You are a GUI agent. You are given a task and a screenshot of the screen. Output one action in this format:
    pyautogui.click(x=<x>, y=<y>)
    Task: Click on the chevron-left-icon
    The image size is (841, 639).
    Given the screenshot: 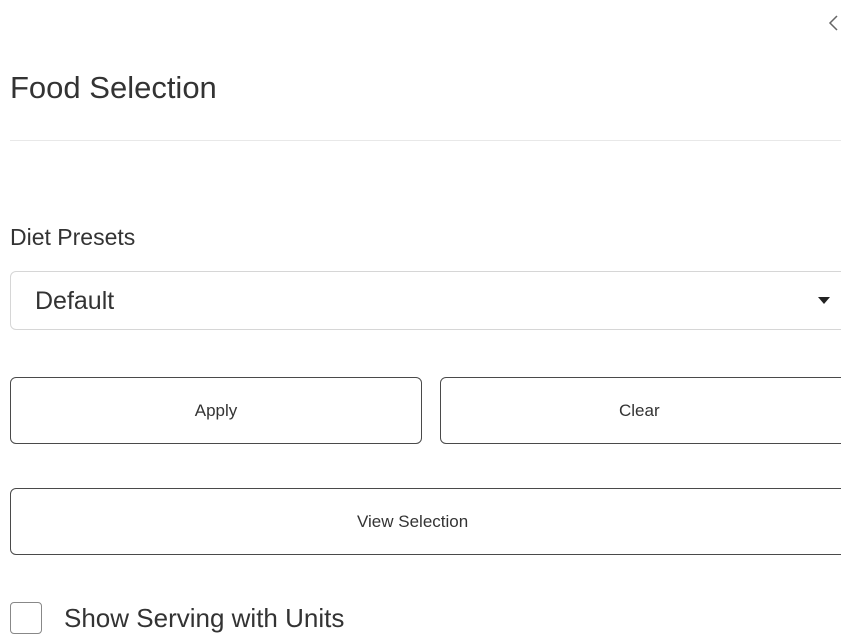 What is the action you would take?
    pyautogui.click(x=833, y=23)
    